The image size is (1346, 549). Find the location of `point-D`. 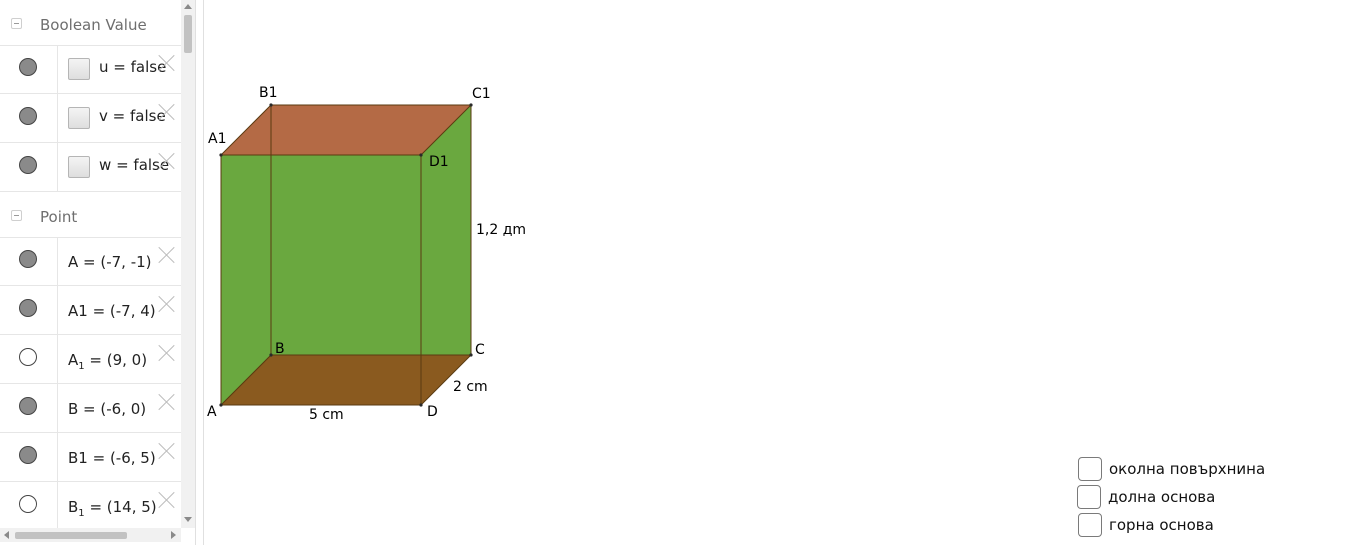

point-D is located at coordinates (421, 405).